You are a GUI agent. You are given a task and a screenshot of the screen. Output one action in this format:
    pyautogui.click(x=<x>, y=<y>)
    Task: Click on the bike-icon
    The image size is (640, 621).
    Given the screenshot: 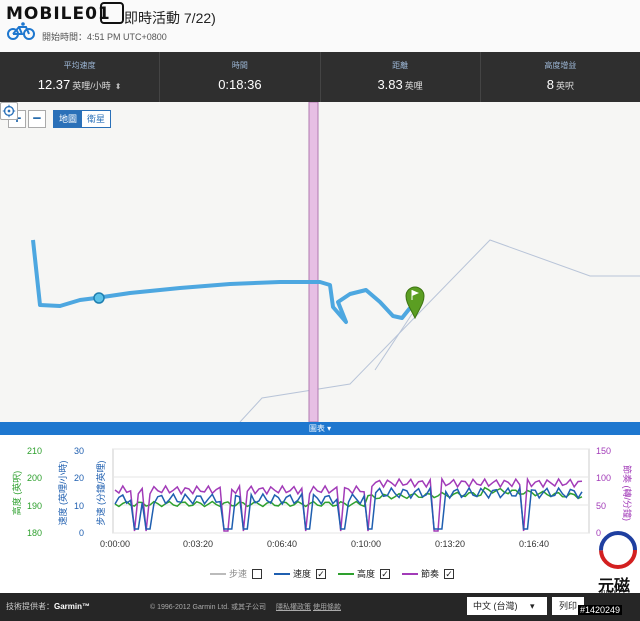 What is the action you would take?
    pyautogui.click(x=21, y=31)
    